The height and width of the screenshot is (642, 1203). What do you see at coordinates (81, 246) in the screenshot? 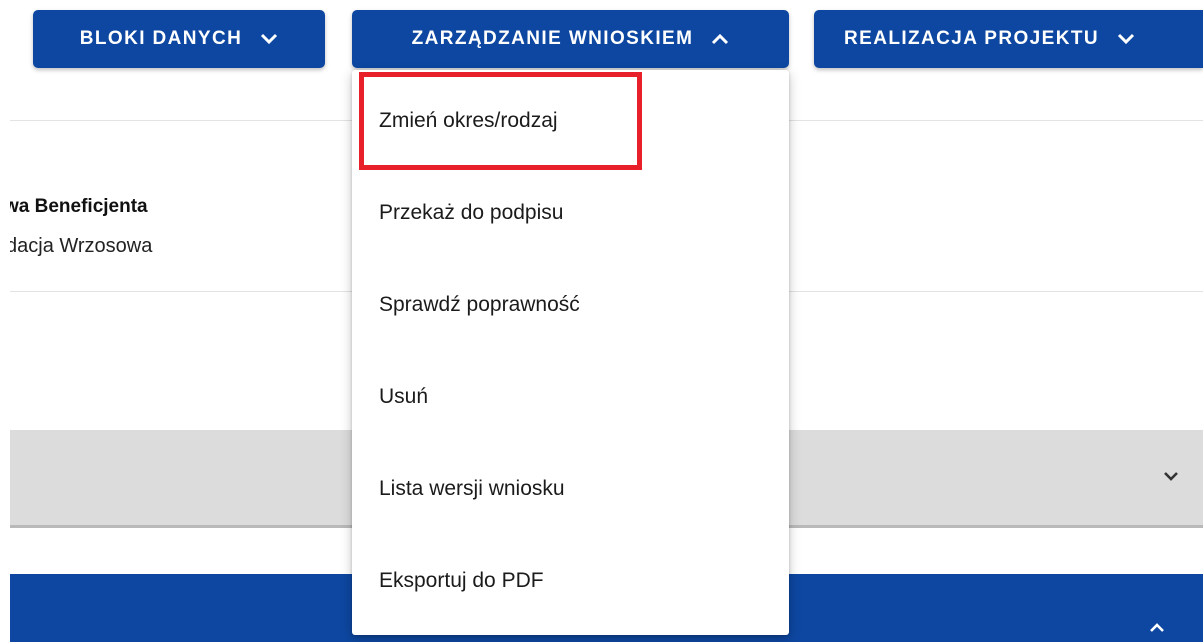
I see `field-value: dacja Wrzosowa` at bounding box center [81, 246].